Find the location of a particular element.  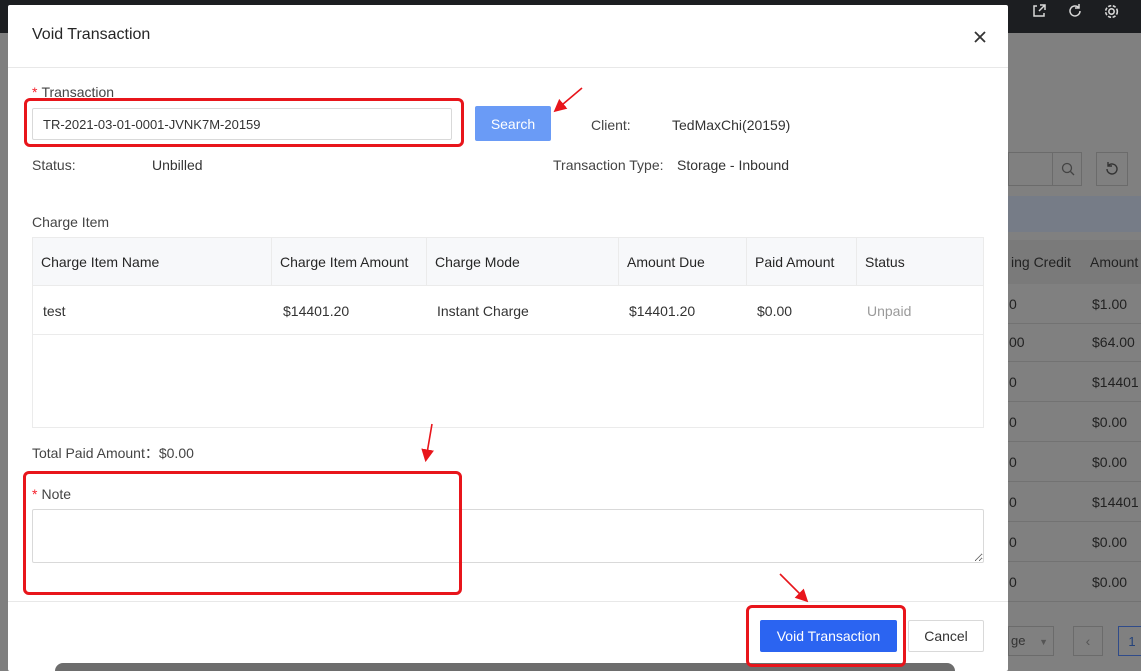

cell-charge-item-name: test is located at coordinates (54, 311).